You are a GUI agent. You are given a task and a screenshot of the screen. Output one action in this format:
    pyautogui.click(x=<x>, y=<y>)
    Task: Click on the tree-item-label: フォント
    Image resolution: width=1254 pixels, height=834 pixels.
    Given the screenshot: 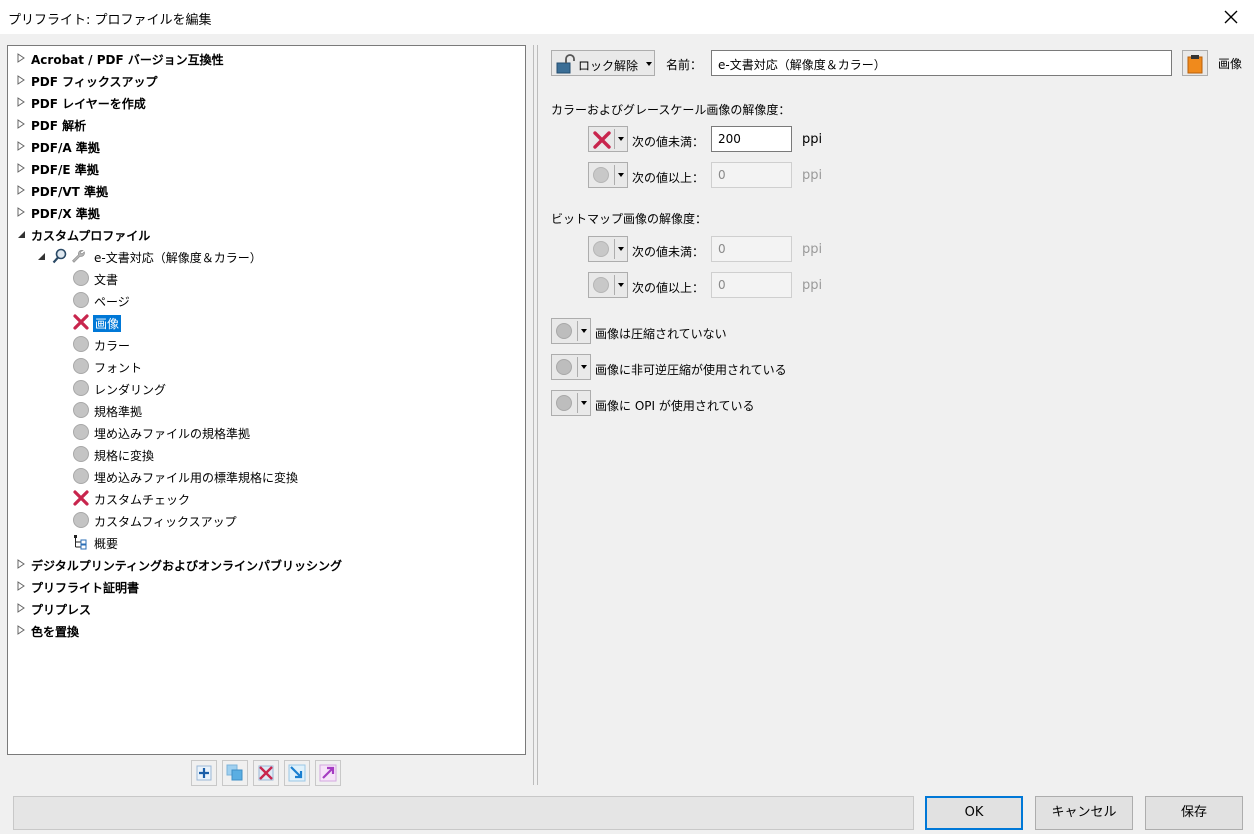 What is the action you would take?
    pyautogui.click(x=118, y=368)
    